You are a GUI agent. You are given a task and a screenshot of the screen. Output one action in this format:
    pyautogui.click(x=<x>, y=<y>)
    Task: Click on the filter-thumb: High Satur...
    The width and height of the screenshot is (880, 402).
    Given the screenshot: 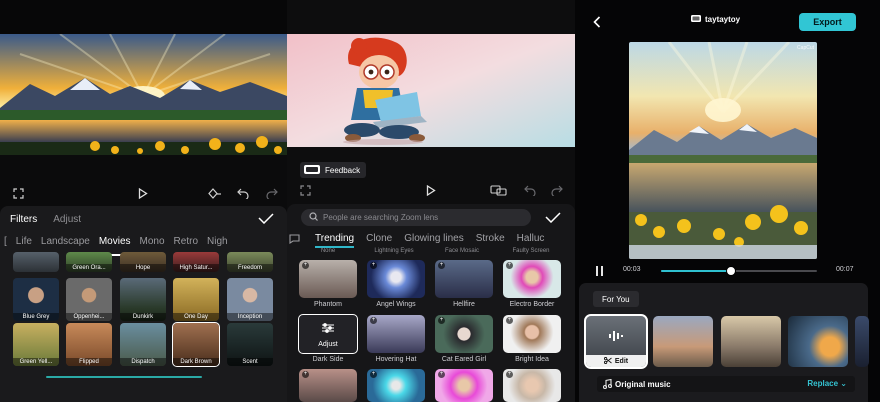 What is the action you would take?
    pyautogui.click(x=196, y=262)
    